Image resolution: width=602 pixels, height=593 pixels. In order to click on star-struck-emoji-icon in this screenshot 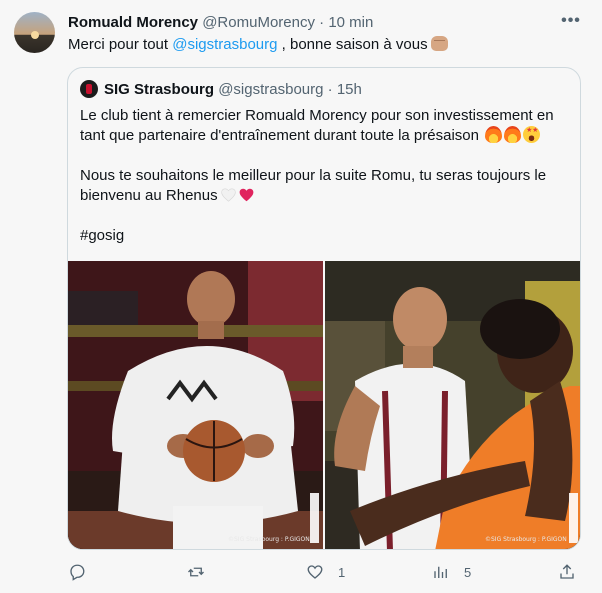, I will do `click(532, 134)`.